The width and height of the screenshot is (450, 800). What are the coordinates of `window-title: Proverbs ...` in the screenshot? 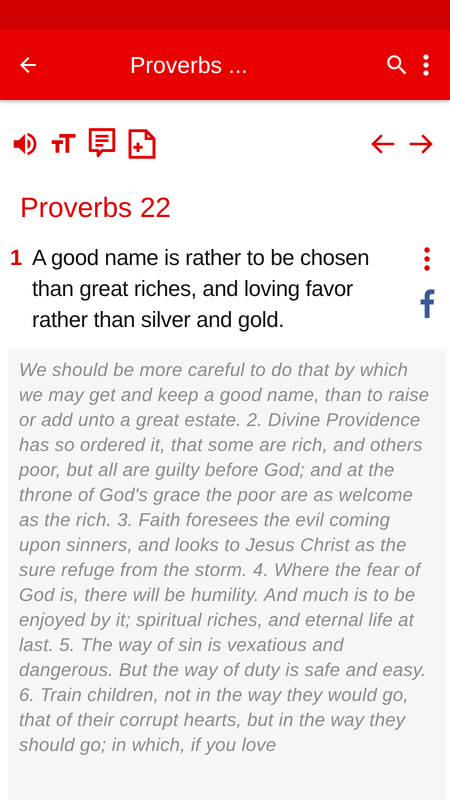 It's located at (189, 65).